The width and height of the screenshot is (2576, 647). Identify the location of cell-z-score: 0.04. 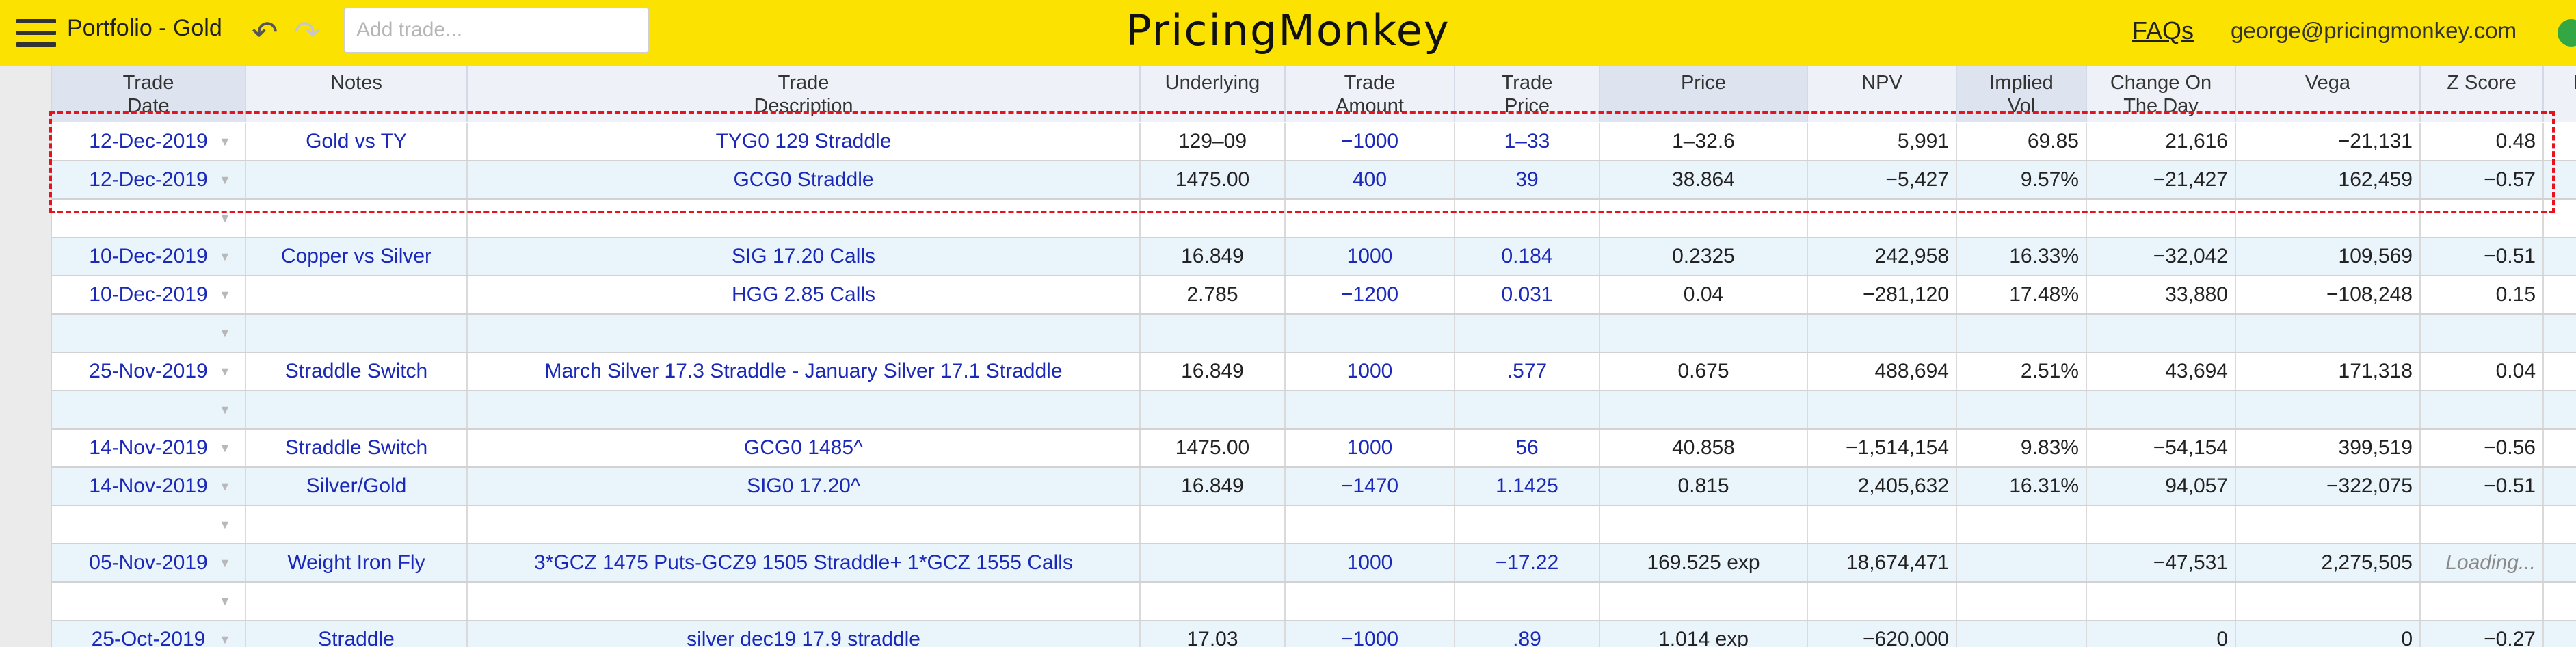
(2482, 371).